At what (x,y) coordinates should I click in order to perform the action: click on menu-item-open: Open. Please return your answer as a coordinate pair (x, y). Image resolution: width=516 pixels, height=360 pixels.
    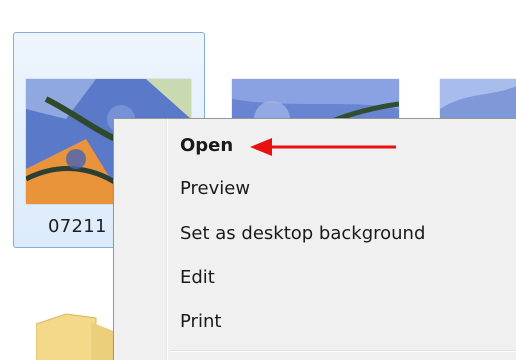
    Looking at the image, I should click on (206, 145).